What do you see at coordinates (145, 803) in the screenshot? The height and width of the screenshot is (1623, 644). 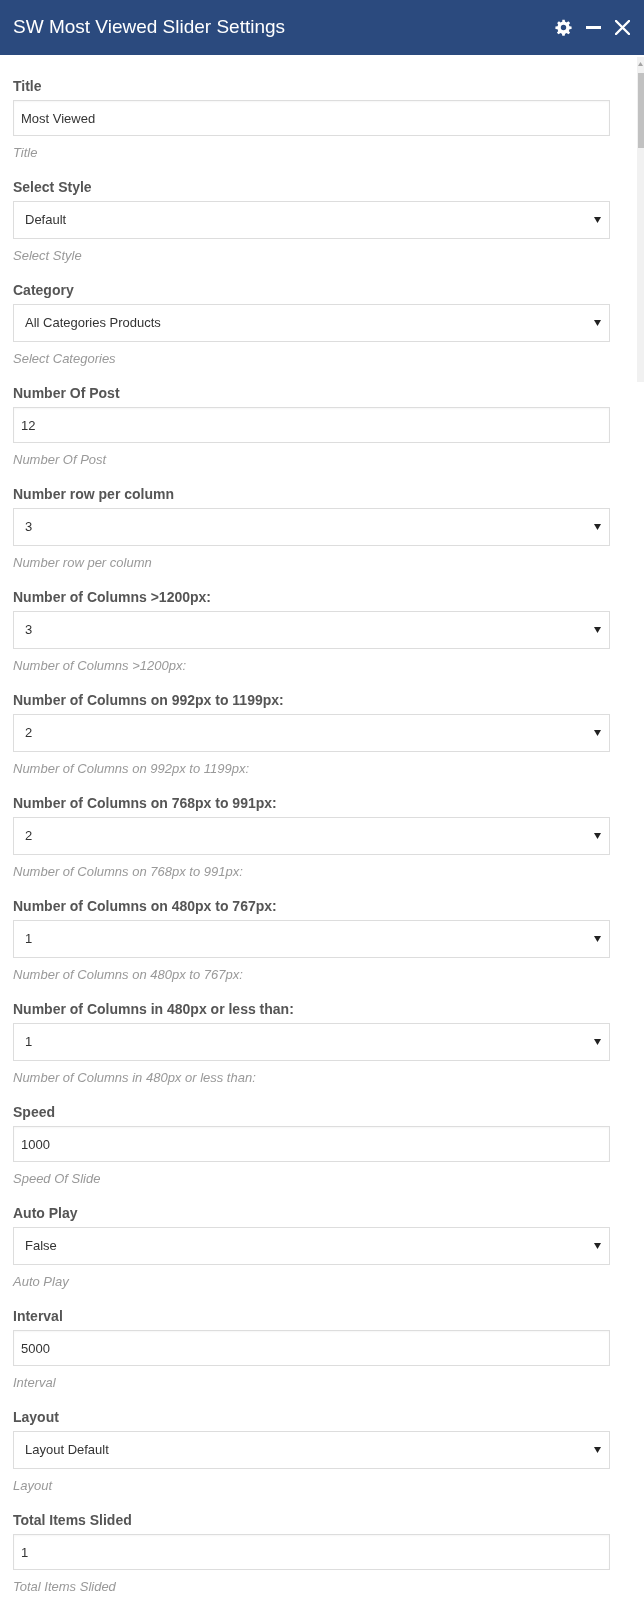 I see `field-label: Number of Columns on 768px to 991px:` at bounding box center [145, 803].